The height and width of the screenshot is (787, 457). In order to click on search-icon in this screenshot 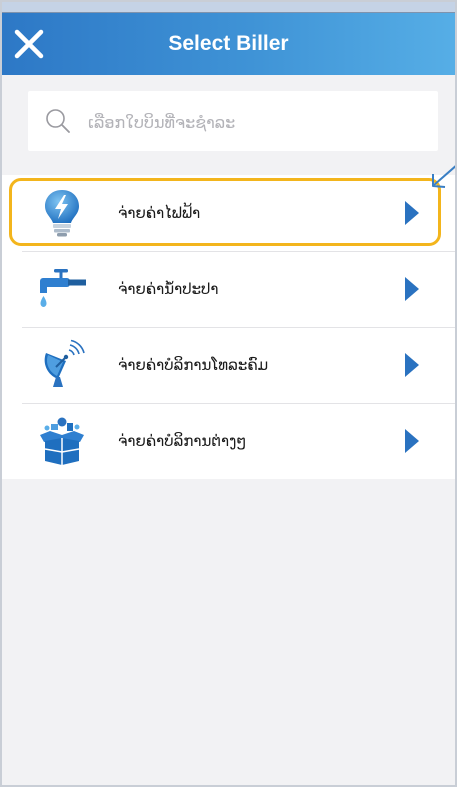, I will do `click(58, 121)`.